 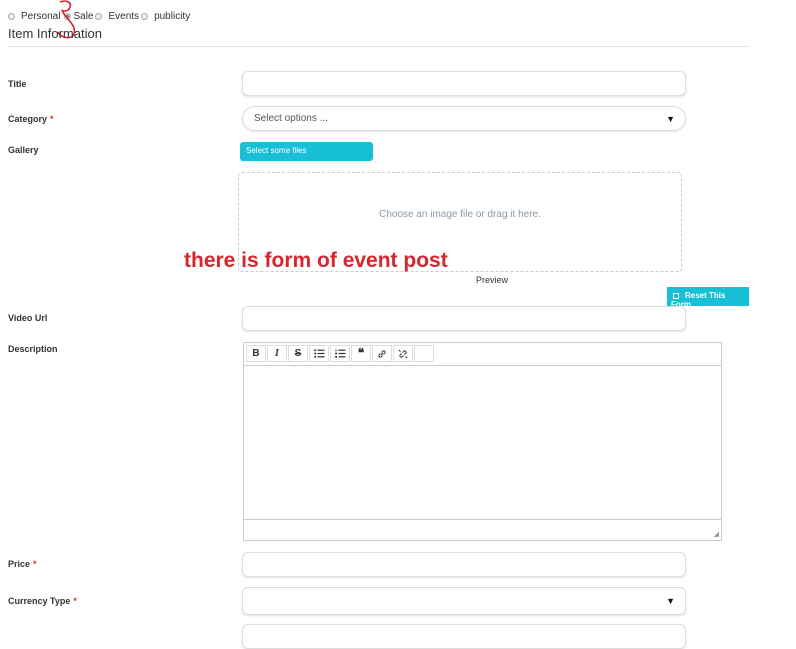 I want to click on unlink-icon, so click(x=403, y=353).